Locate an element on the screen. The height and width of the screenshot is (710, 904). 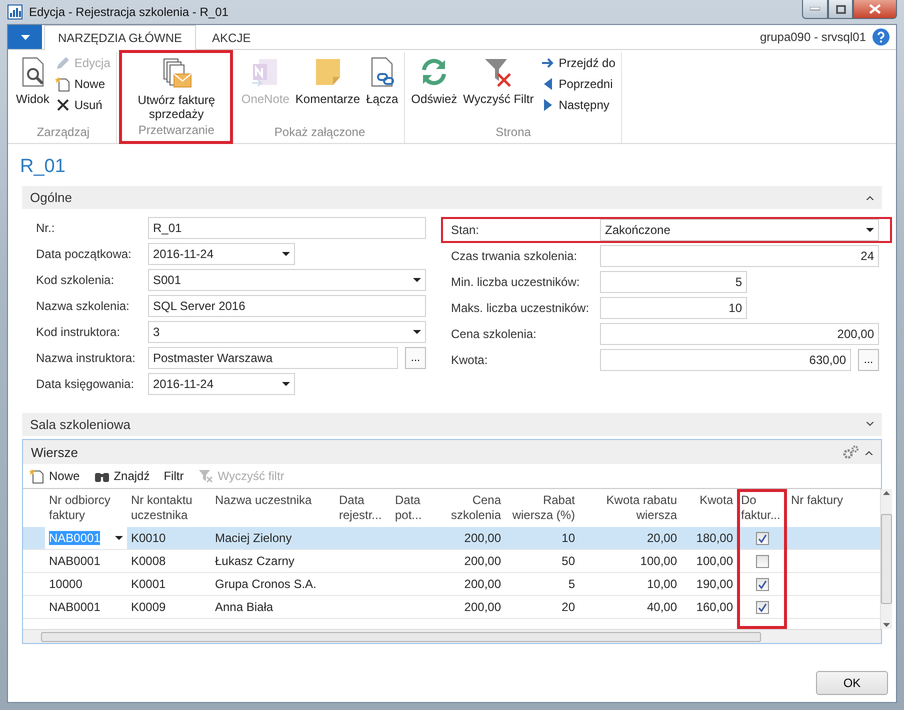
close-icon is located at coordinates (875, 9).